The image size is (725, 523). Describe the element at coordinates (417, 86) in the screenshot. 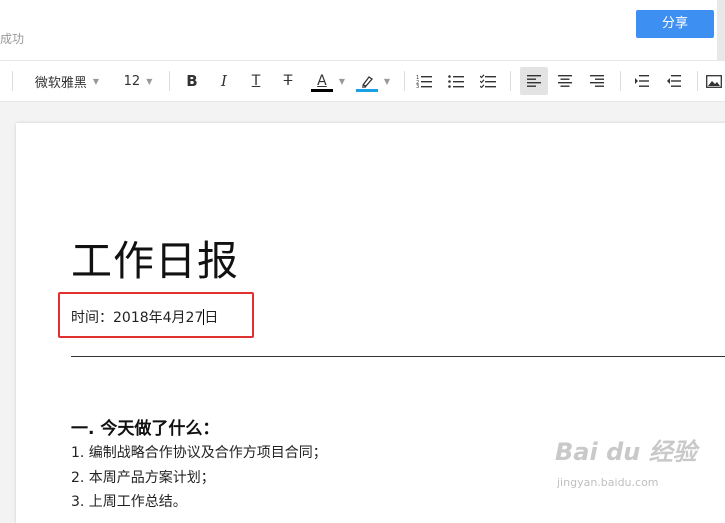

I see `svg-text: 3` at that location.